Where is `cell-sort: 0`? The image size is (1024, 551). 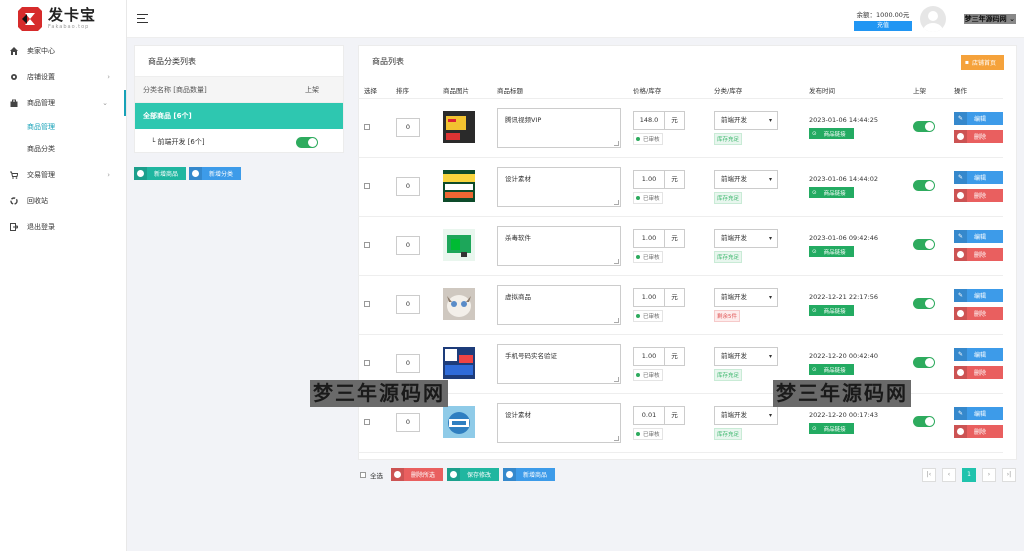 cell-sort: 0 is located at coordinates (413, 246).